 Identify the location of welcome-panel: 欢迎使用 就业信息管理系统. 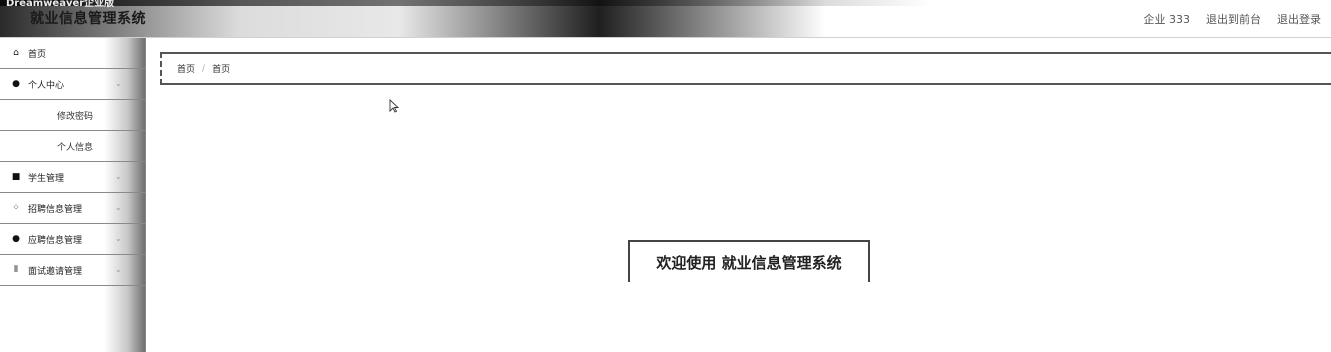
(749, 261).